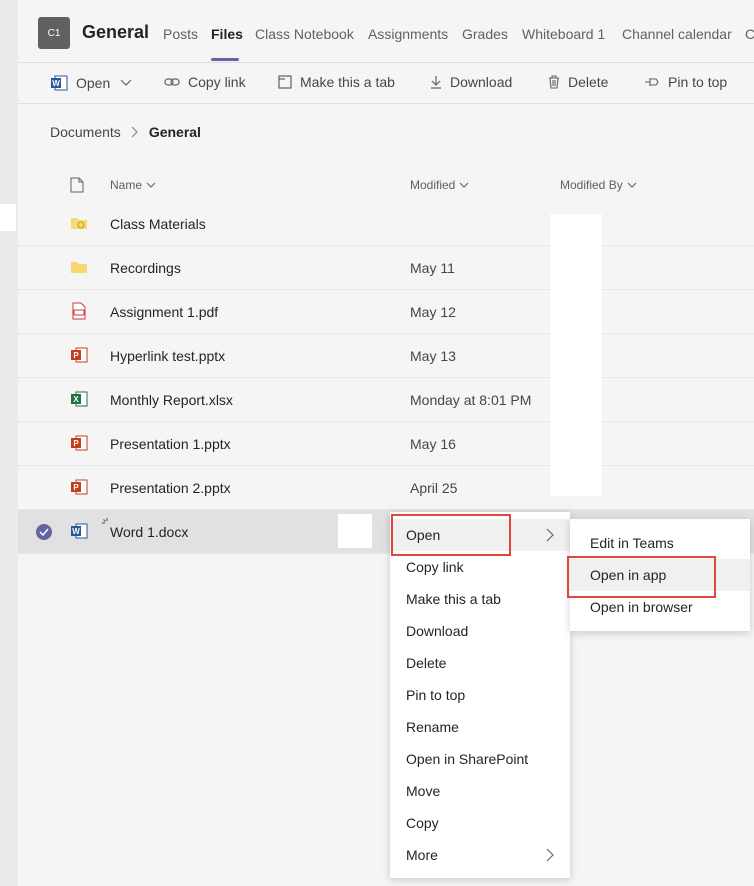  Describe the element at coordinates (347, 82) in the screenshot. I see `make-tab-label: Make this a tab` at that location.